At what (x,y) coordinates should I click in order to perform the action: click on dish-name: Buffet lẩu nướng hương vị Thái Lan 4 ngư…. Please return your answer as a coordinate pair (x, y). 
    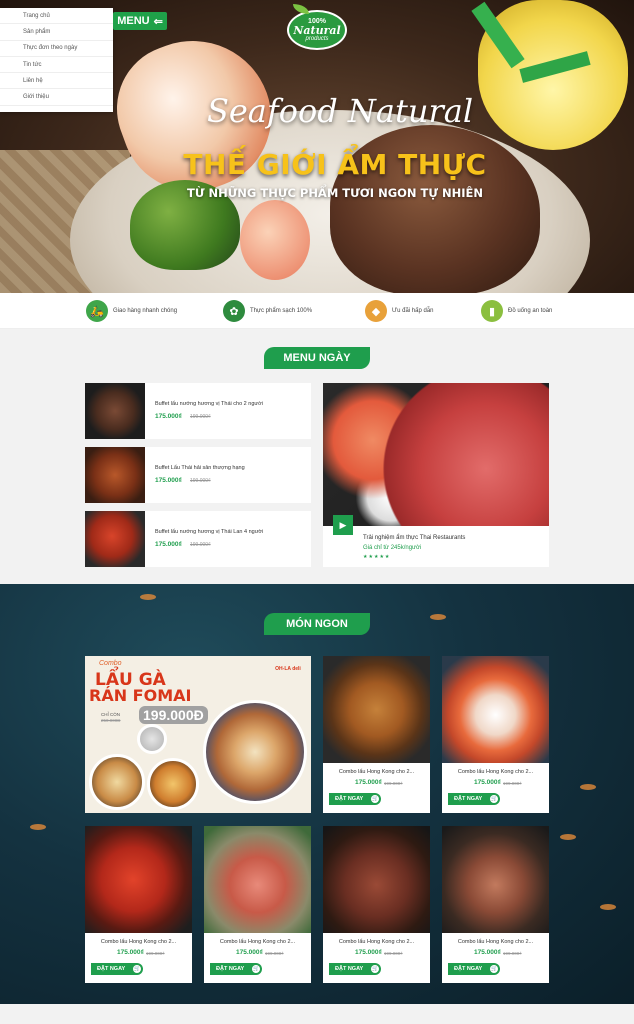
    Looking at the image, I should click on (209, 532).